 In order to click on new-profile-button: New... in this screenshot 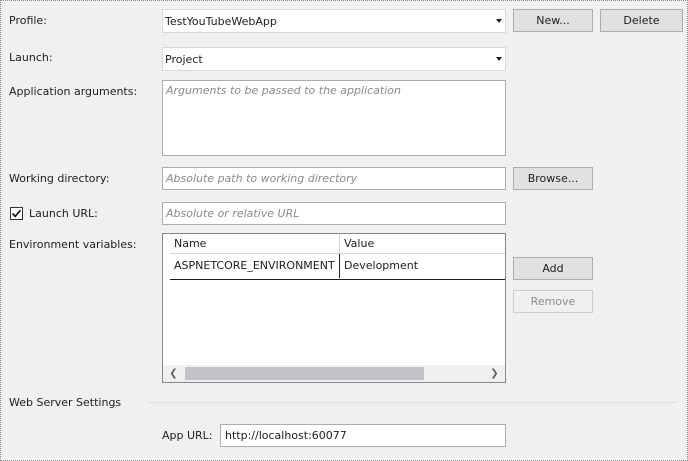, I will do `click(553, 20)`.